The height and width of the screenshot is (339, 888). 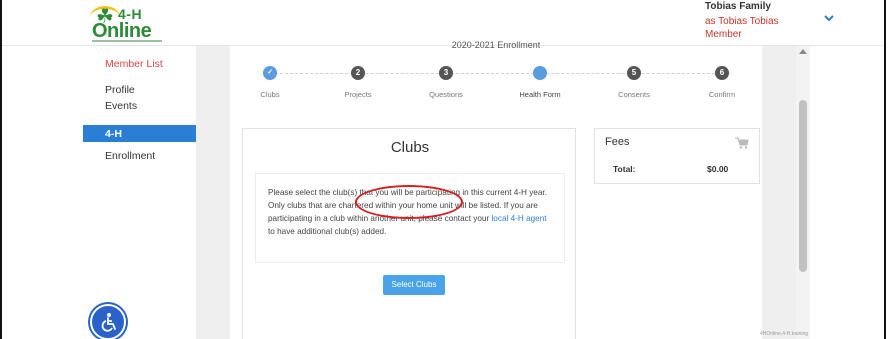 What do you see at coordinates (722, 73) in the screenshot?
I see `step-dot-icon: 6` at bounding box center [722, 73].